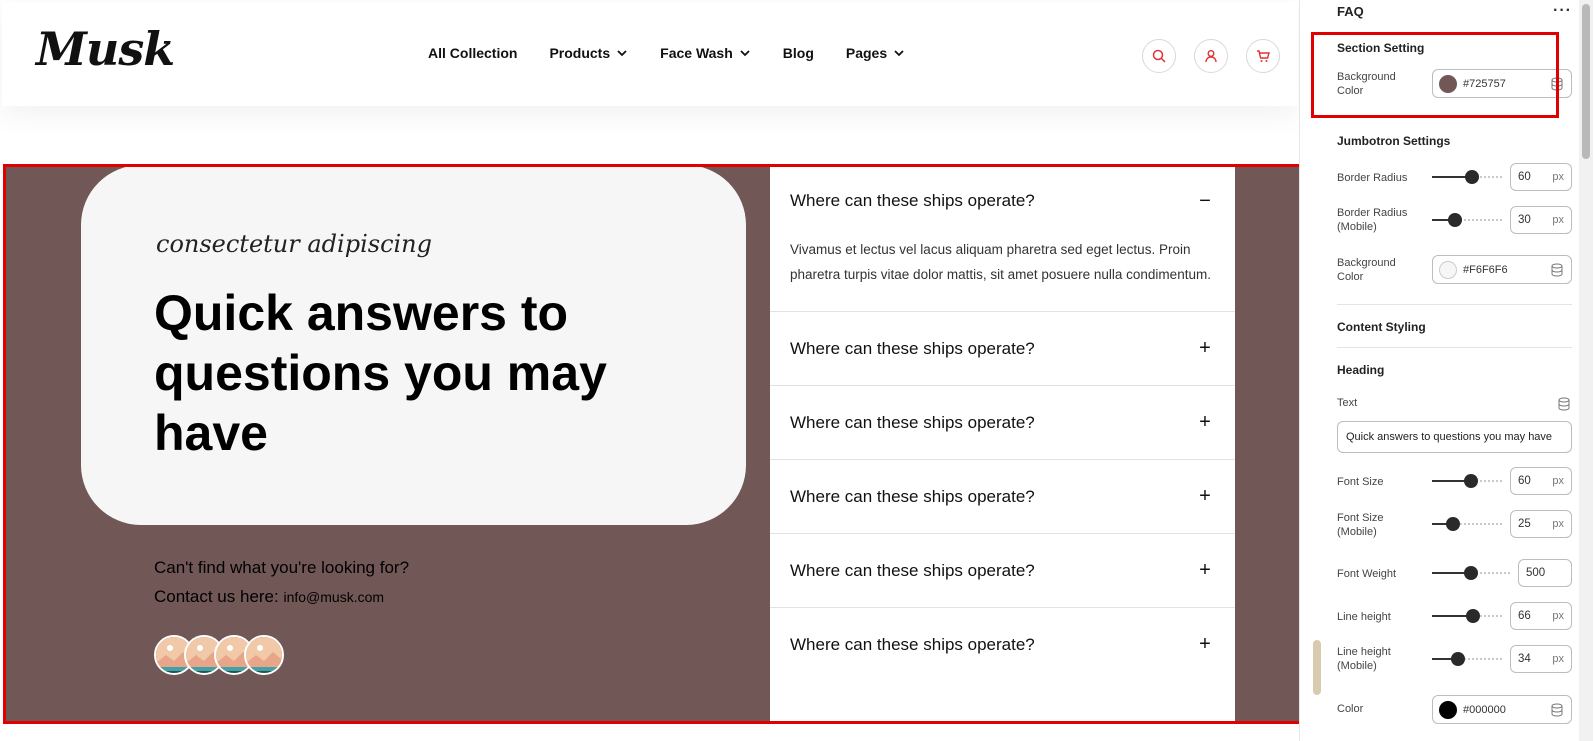 The image size is (1594, 741). What do you see at coordinates (1350, 11) in the screenshot?
I see `panel-title: FAQ` at bounding box center [1350, 11].